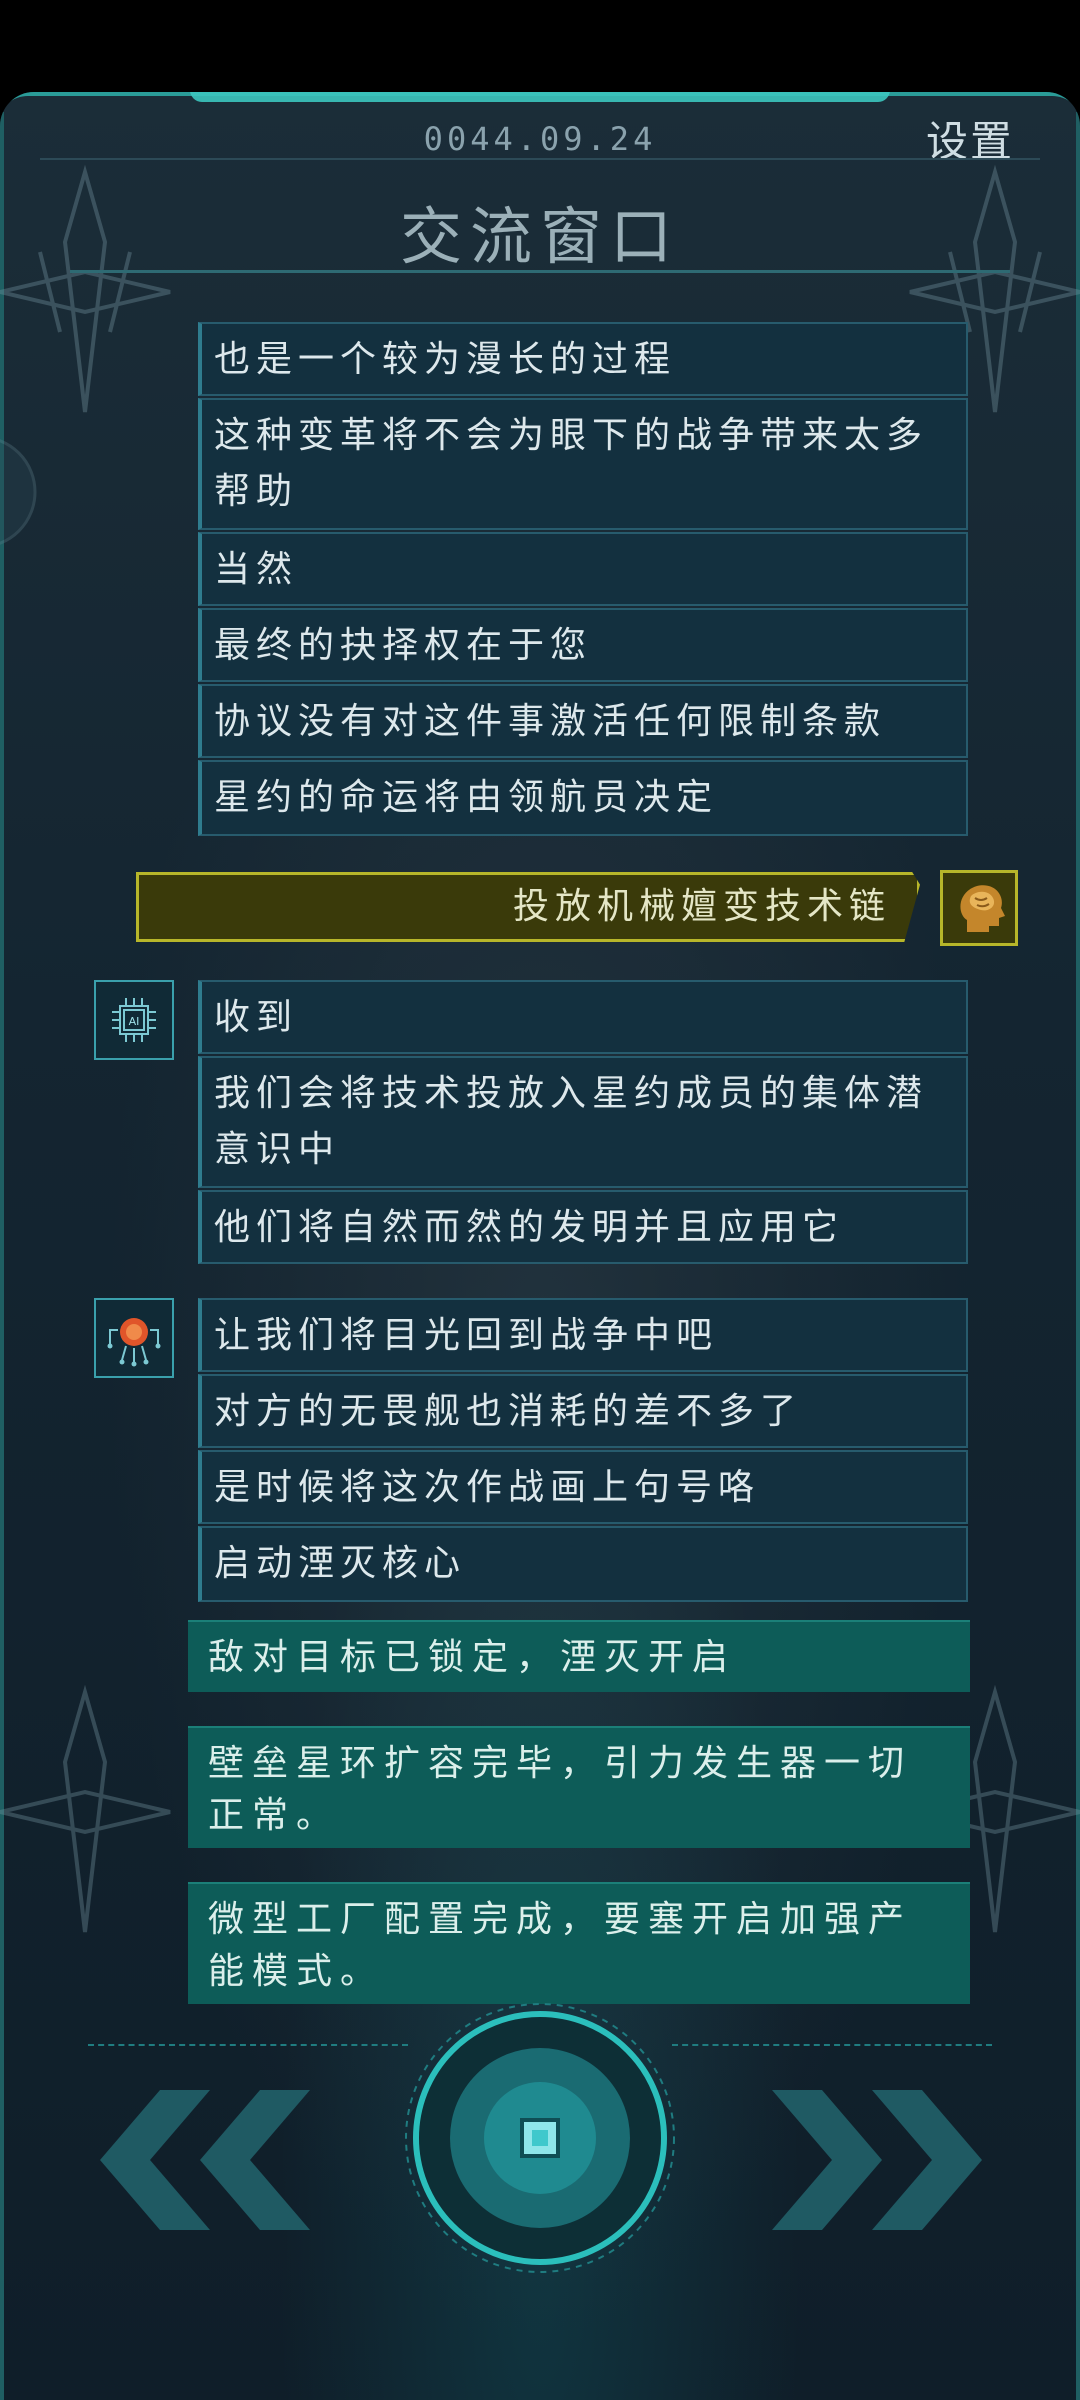 This screenshot has height=2400, width=1080. I want to click on message-text: 也是一个较为漫长的过程, so click(445, 359).